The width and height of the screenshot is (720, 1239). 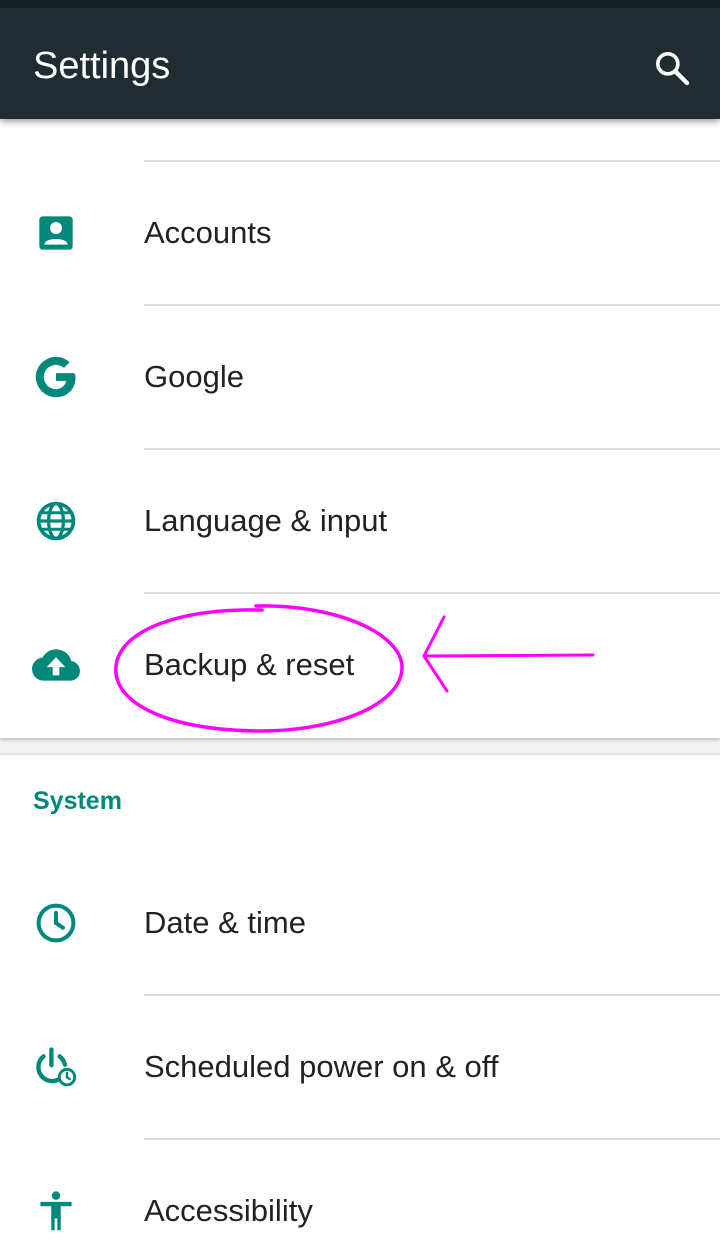 I want to click on settings-item-scheduled-power: Scheduled power on & off, so click(x=360, y=1067).